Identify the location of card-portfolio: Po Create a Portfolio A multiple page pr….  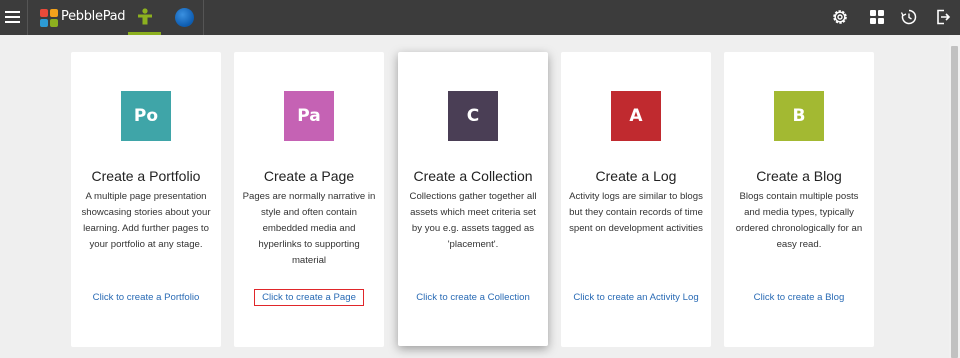
(146, 199).